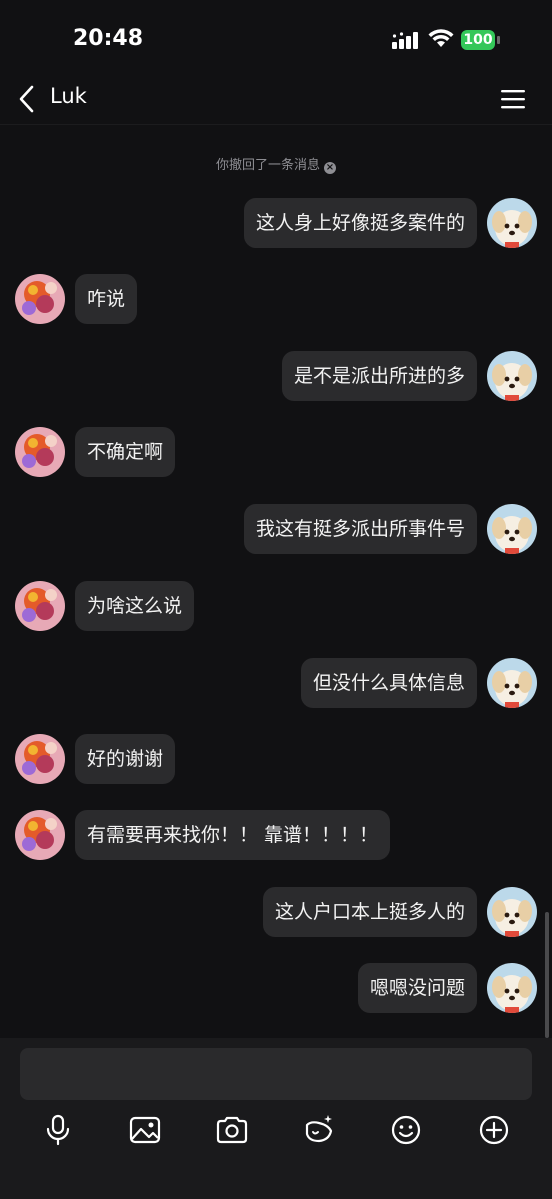  What do you see at coordinates (330, 168) in the screenshot?
I see `close-icon: ×` at bounding box center [330, 168].